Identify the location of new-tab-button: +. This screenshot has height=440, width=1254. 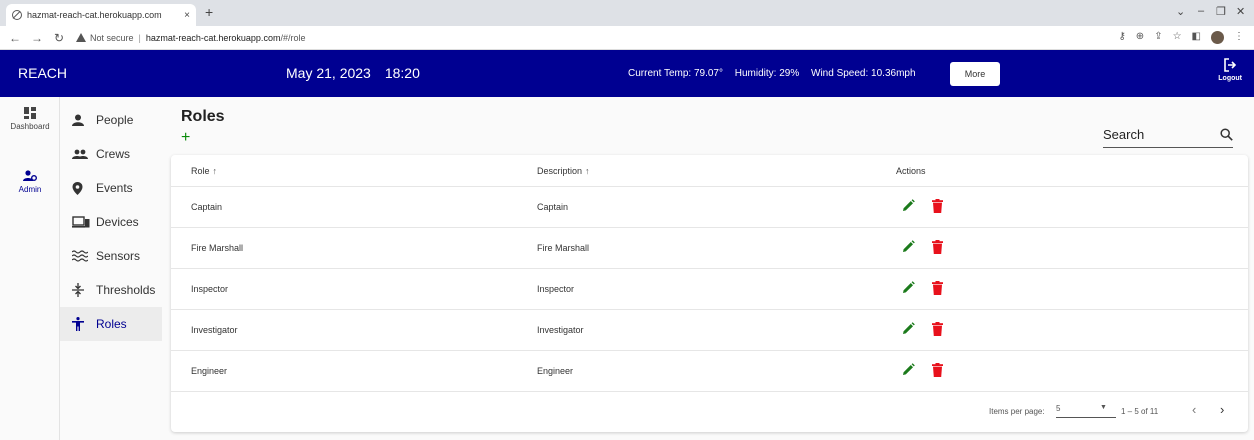
(209, 12).